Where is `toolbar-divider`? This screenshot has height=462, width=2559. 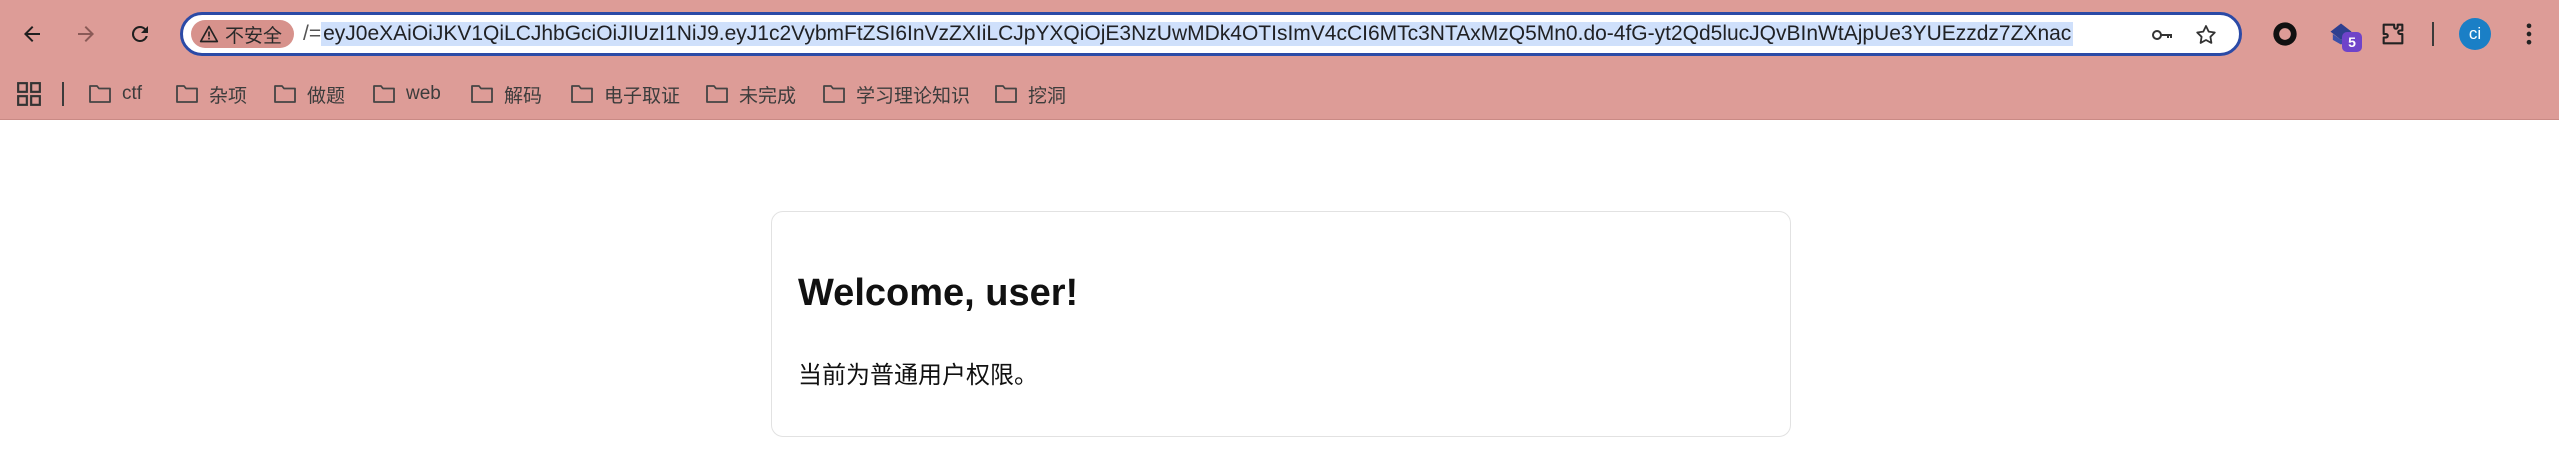
toolbar-divider is located at coordinates (2433, 34).